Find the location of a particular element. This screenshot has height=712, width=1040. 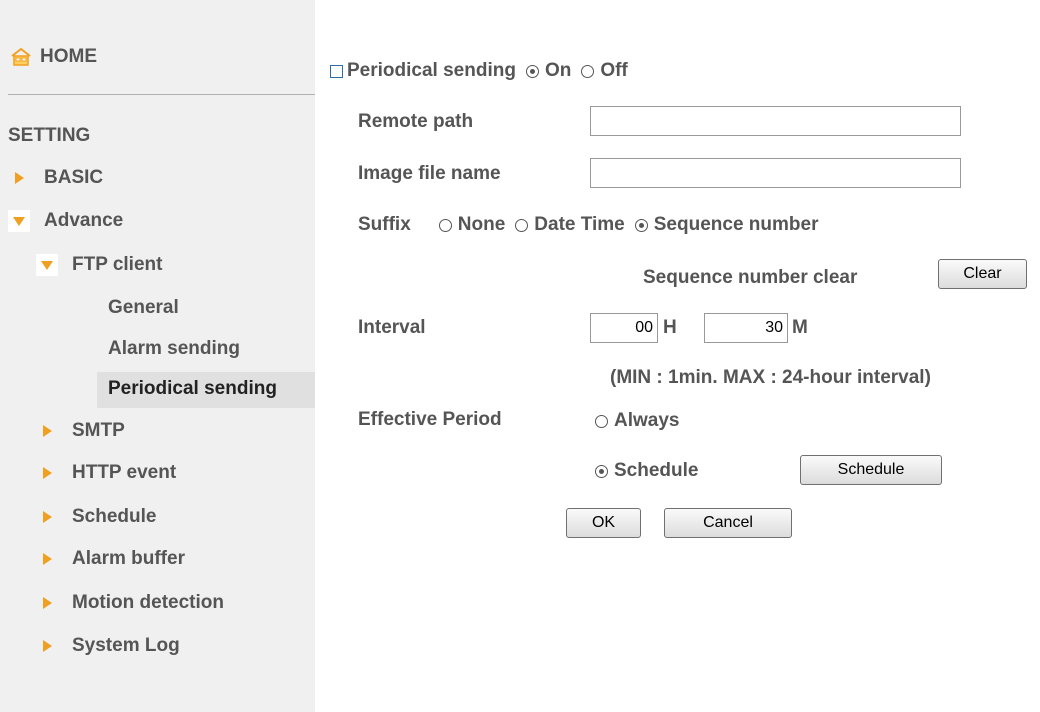

ok-button: OK is located at coordinates (603, 523).